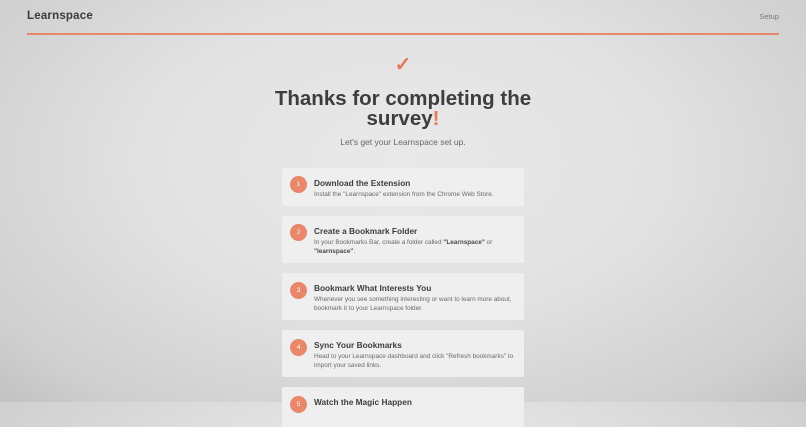  What do you see at coordinates (399, 118) in the screenshot?
I see `title-word: survey` at bounding box center [399, 118].